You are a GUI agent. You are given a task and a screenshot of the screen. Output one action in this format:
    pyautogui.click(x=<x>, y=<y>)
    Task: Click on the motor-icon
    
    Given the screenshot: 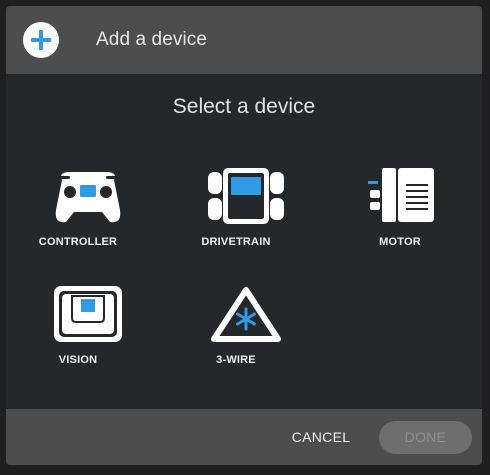 What is the action you would take?
    pyautogui.click(x=404, y=198)
    